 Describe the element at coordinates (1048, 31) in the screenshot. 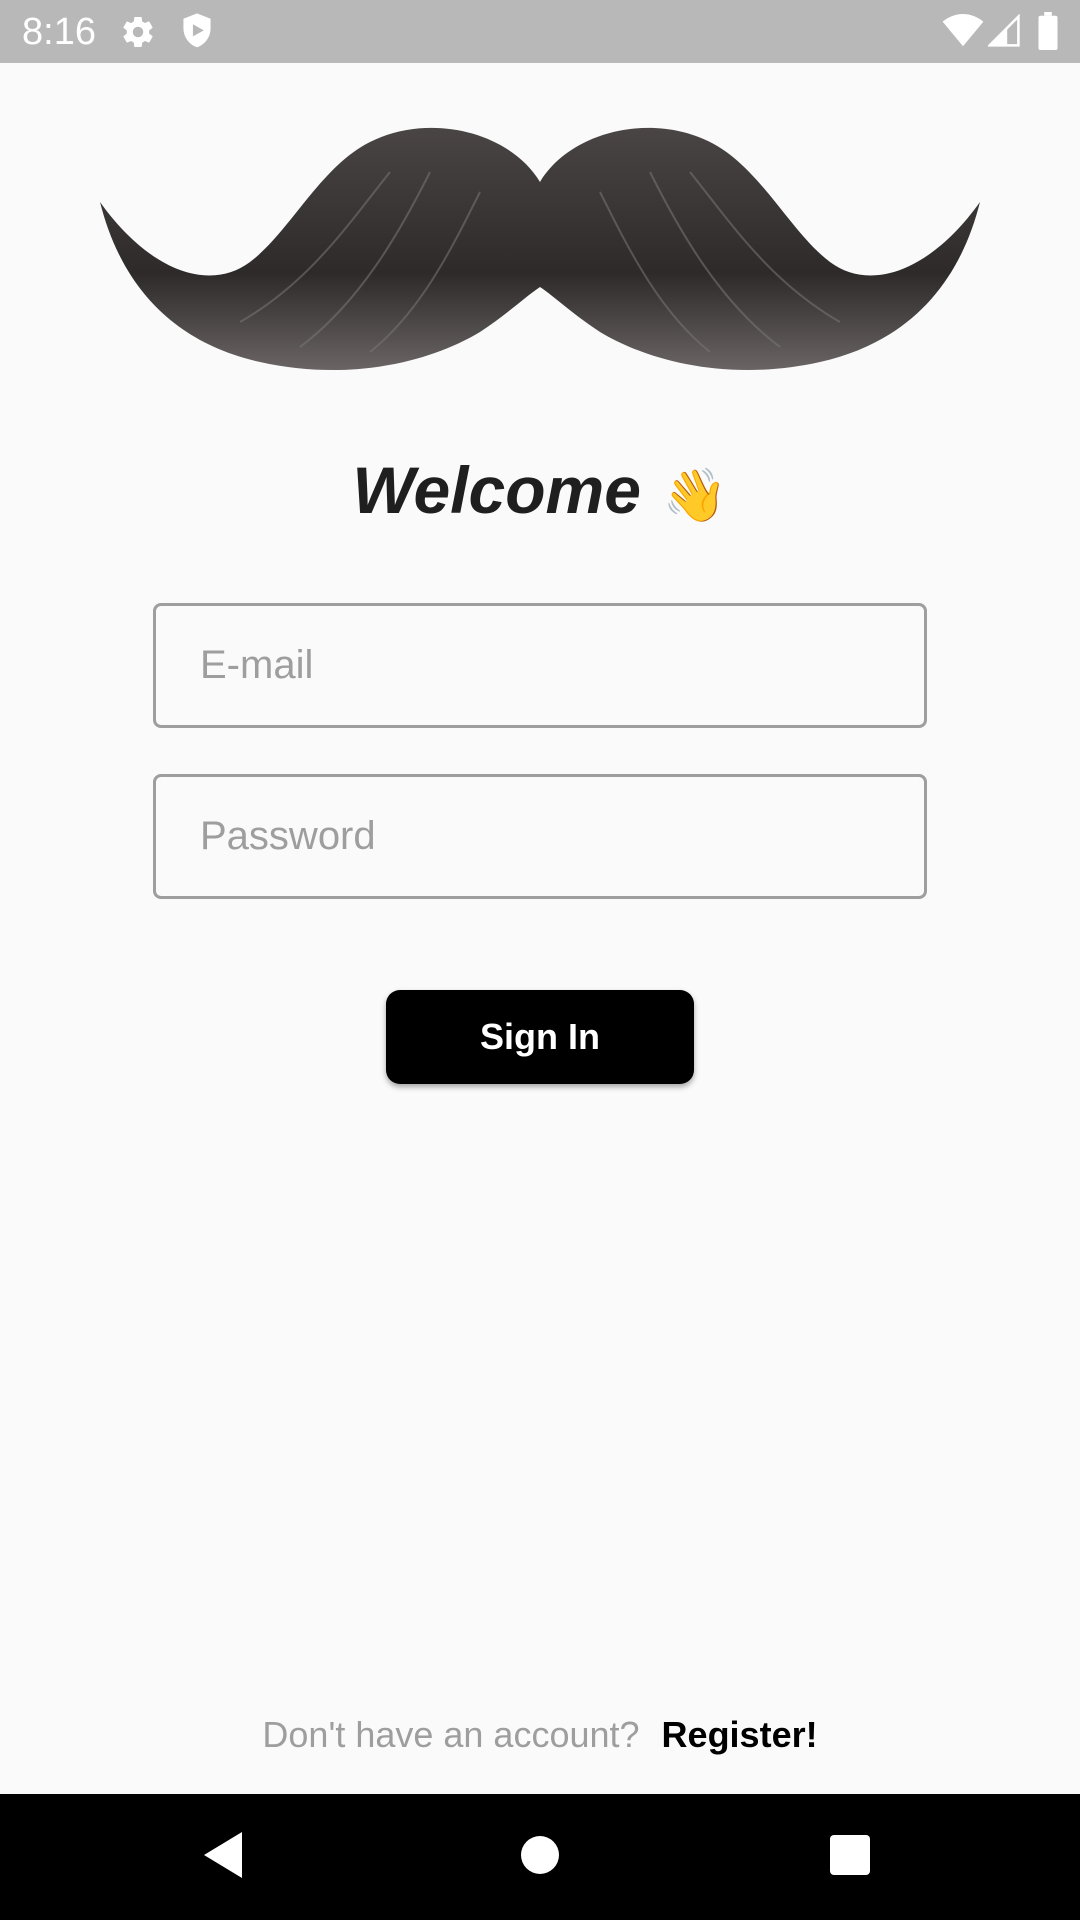

I see `battery-icon` at that location.